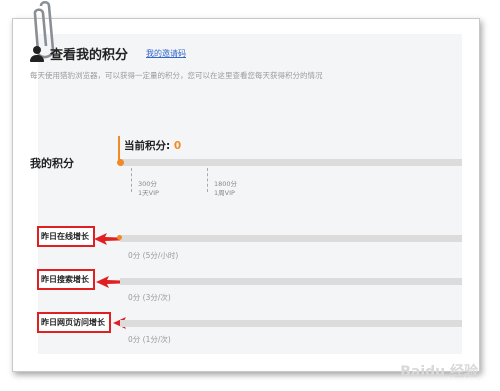 Image resolution: width=500 pixels, height=391 pixels. What do you see at coordinates (291, 238) in the screenshot?
I see `online-growth-bar` at bounding box center [291, 238].